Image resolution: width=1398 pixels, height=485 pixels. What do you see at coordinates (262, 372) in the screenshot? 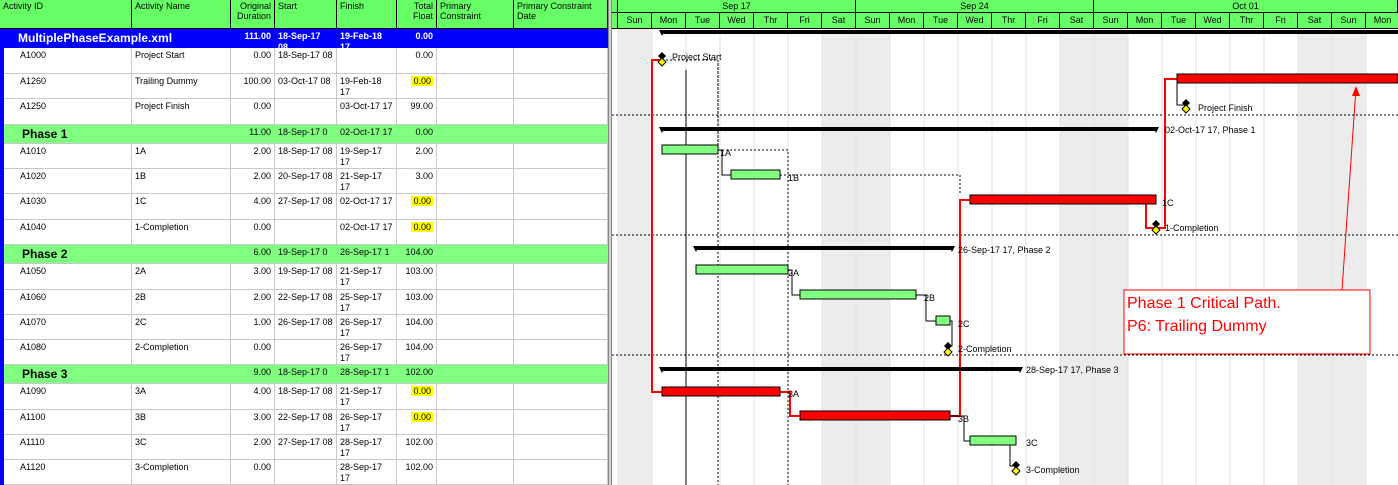
I see `cell-duration: 9.00` at bounding box center [262, 372].